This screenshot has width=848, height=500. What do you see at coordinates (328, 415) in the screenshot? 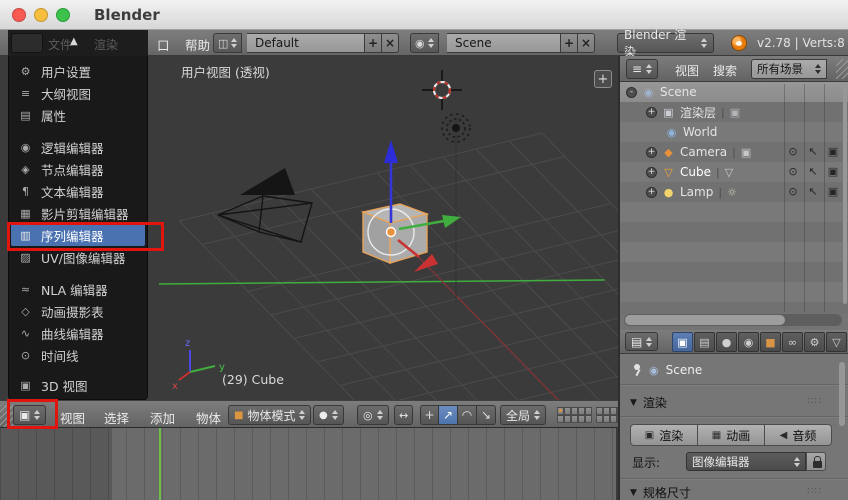
I see `viewport-shading-dropdown: ●` at bounding box center [328, 415].